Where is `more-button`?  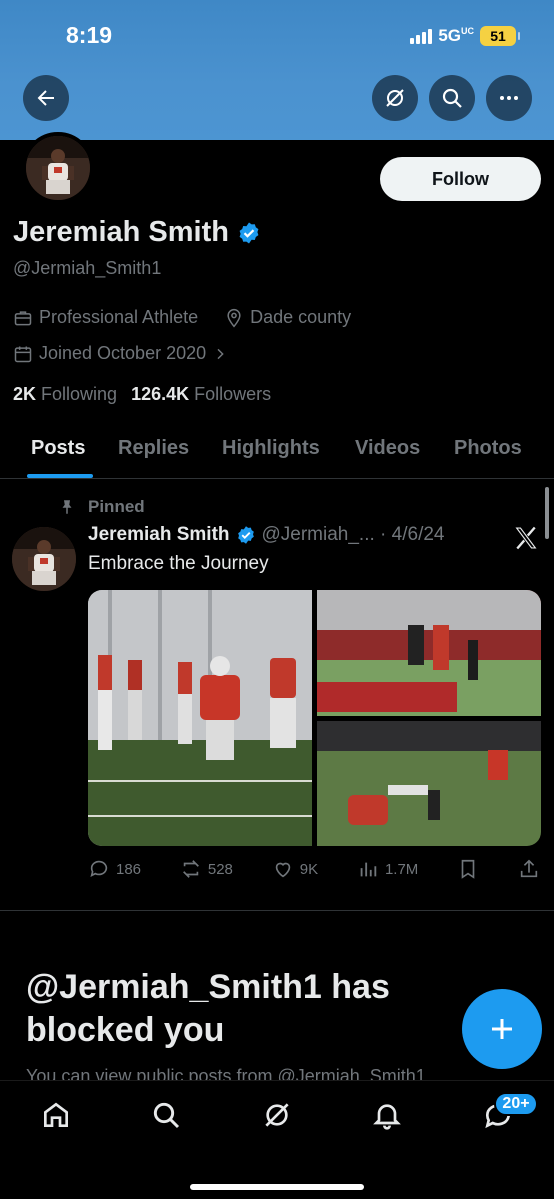
more-button is located at coordinates (509, 98).